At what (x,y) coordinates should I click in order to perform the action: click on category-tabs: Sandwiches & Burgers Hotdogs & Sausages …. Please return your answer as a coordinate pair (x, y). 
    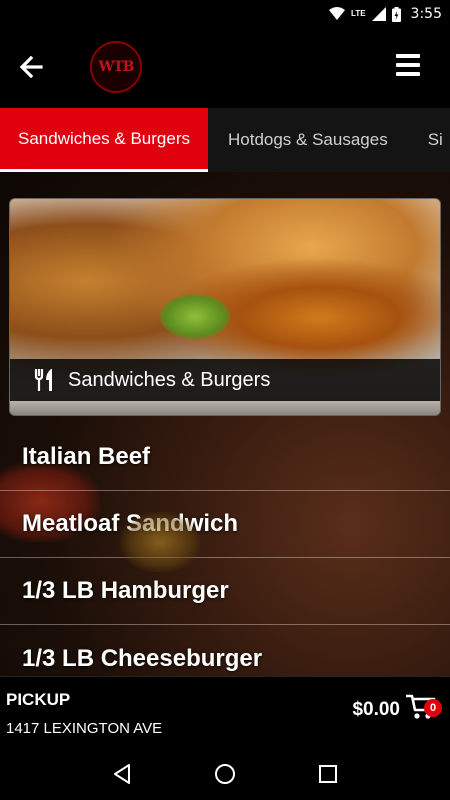
    Looking at the image, I should click on (225, 140).